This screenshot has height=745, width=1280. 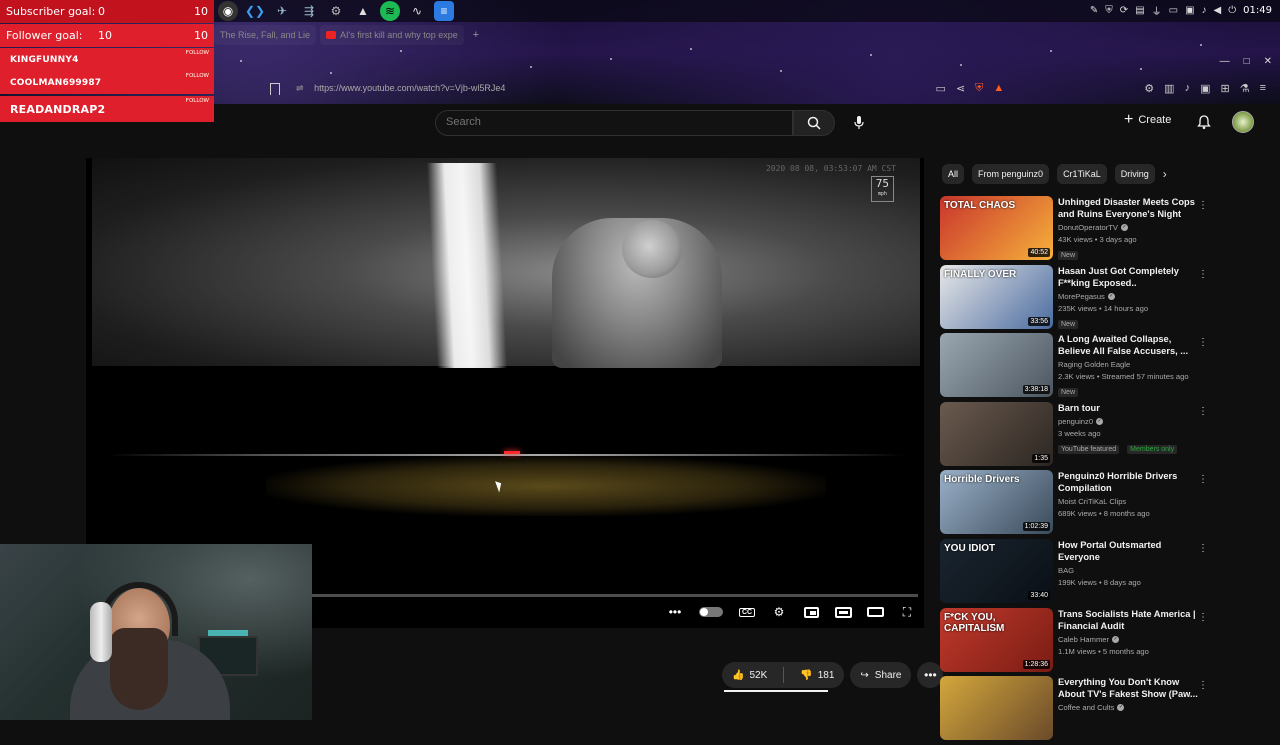 What do you see at coordinates (811, 612) in the screenshot?
I see `miniplayer-icon` at bounding box center [811, 612].